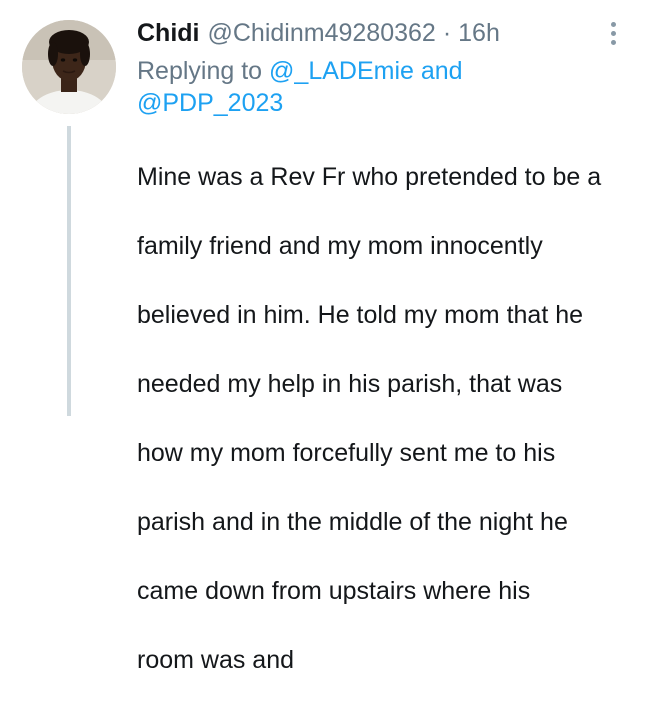  I want to click on replying-prefix: Replying to, so click(200, 71).